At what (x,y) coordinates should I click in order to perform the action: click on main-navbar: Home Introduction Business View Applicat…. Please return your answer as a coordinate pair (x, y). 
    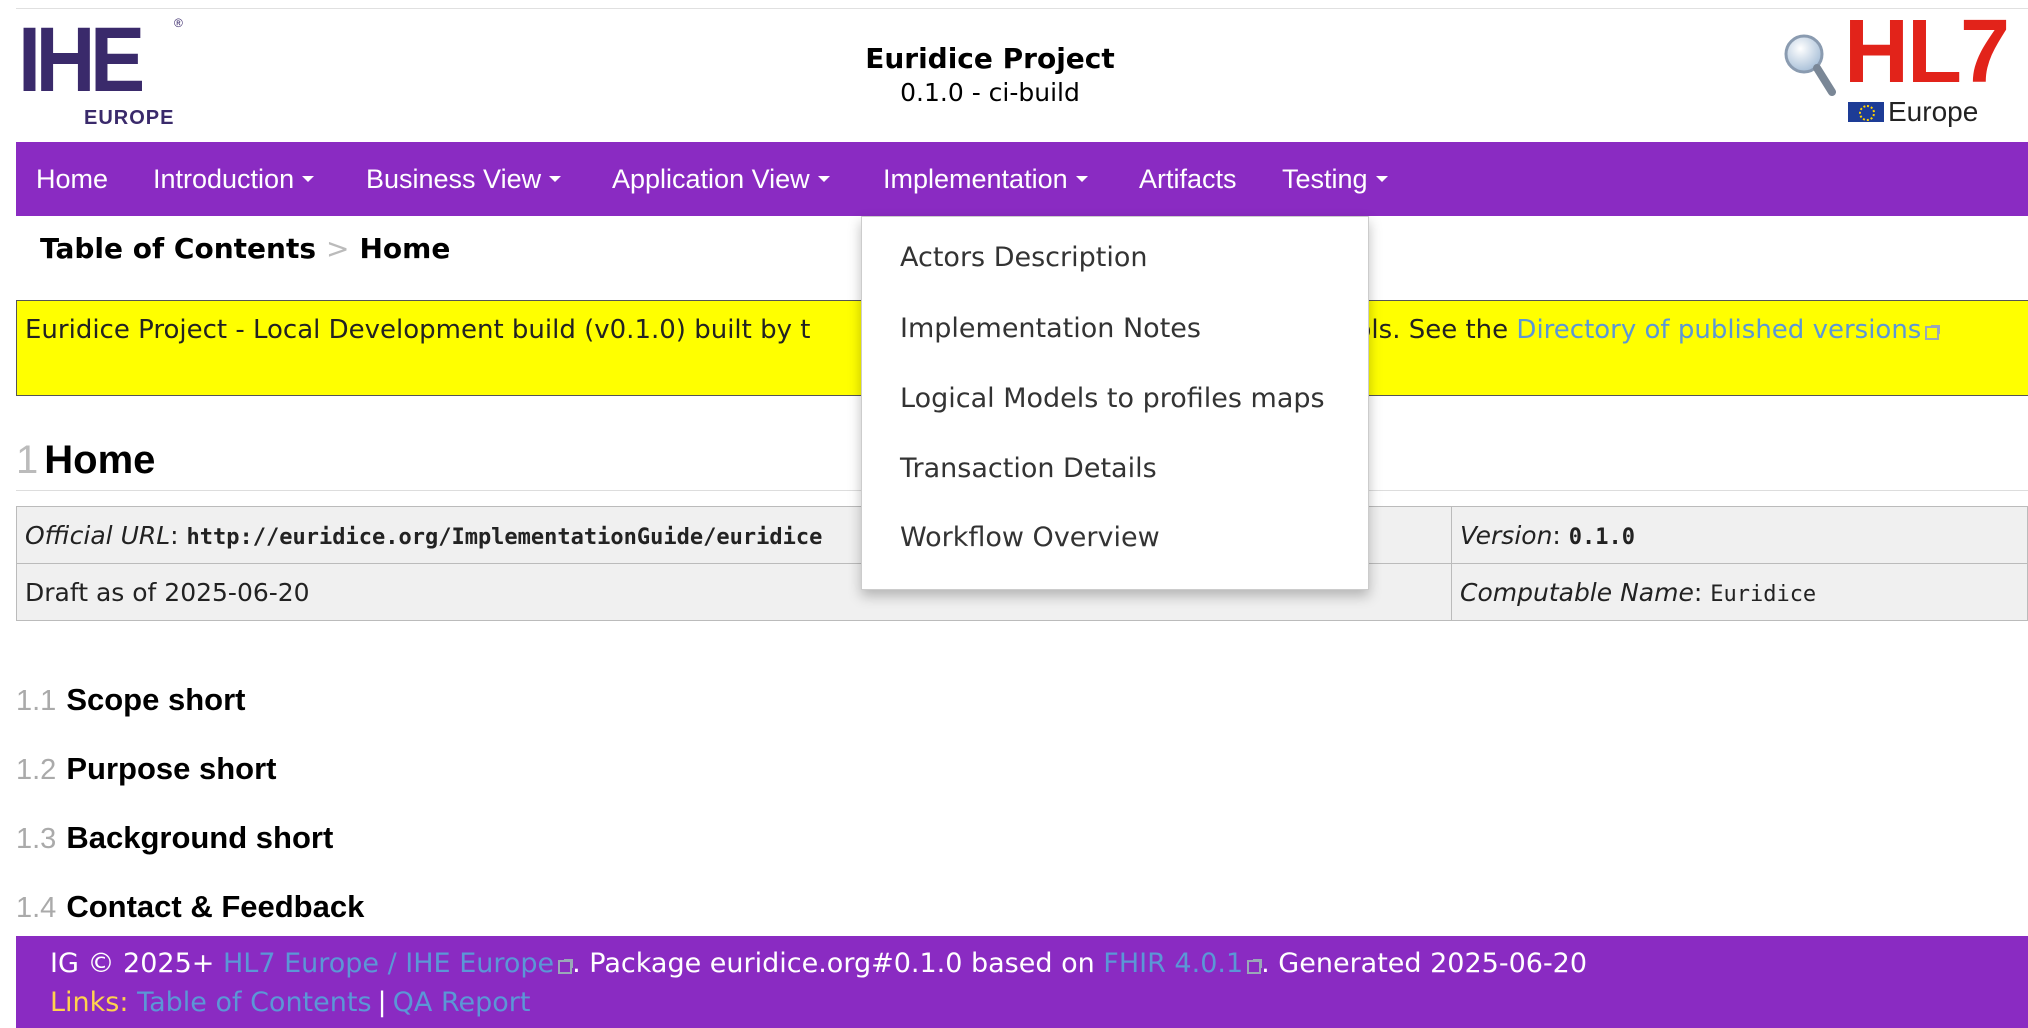
    Looking at the image, I should click on (1022, 179).